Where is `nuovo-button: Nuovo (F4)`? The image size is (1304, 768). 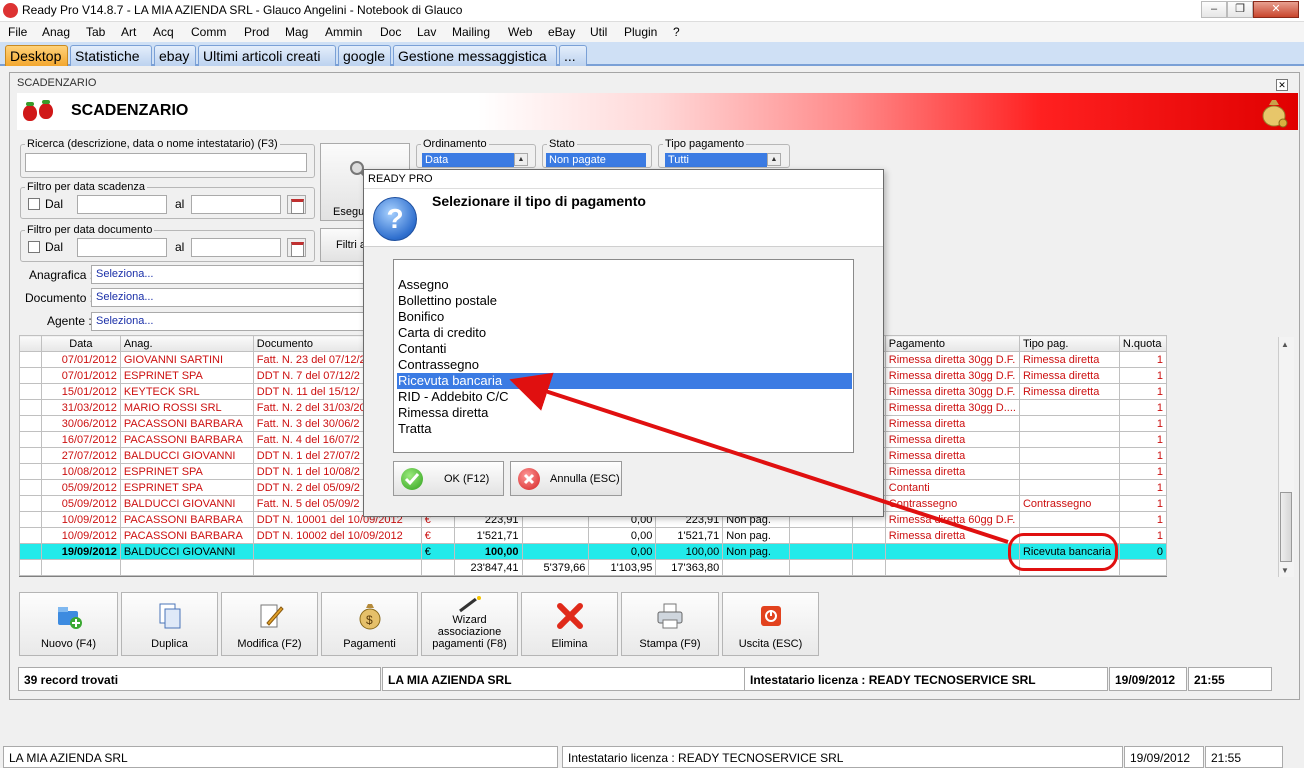 nuovo-button: Nuovo (F4) is located at coordinates (68, 624).